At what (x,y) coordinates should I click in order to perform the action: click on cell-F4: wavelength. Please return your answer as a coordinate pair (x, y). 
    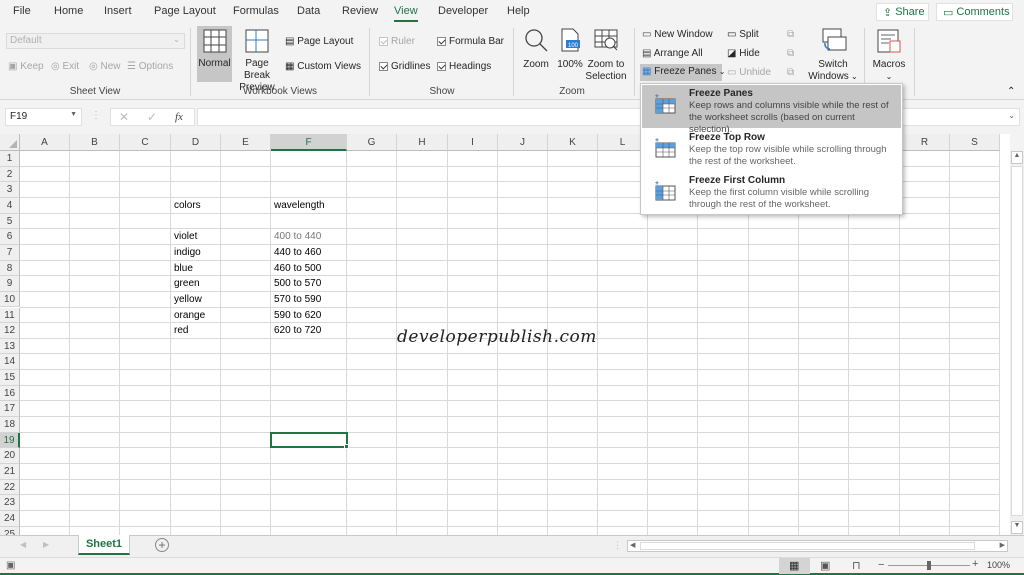
    Looking at the image, I should click on (298, 205).